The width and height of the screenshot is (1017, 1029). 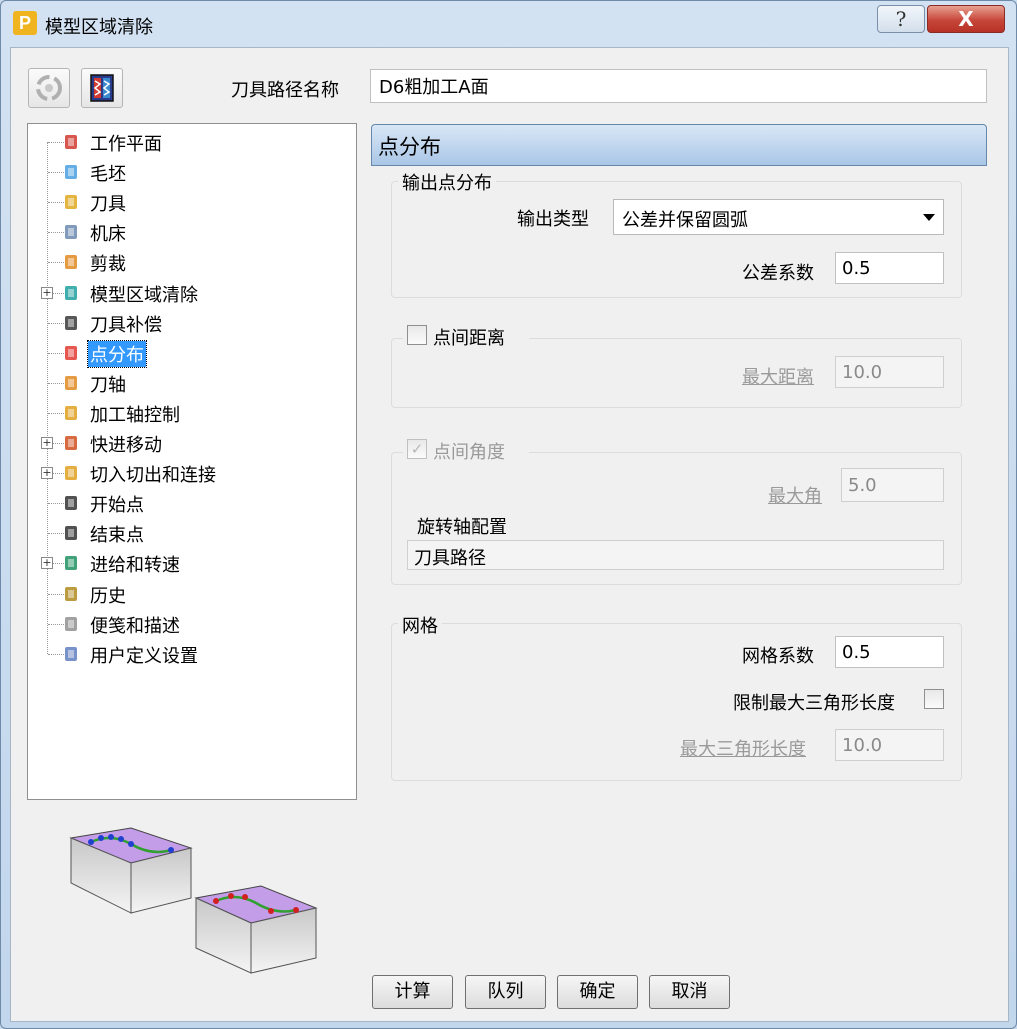 What do you see at coordinates (469, 452) in the screenshot?
I see `point-angle-label: 点间角度` at bounding box center [469, 452].